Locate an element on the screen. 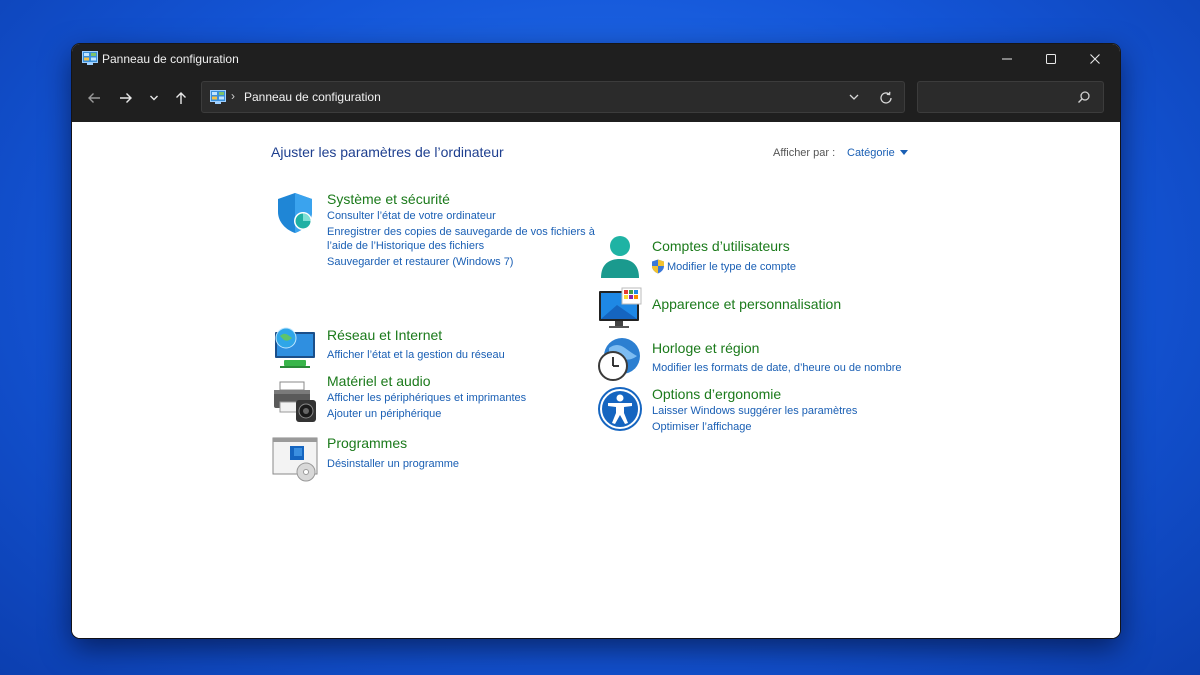 The image size is (1200, 675). breadcrumb-item: Panneau de configuration is located at coordinates (312, 97).